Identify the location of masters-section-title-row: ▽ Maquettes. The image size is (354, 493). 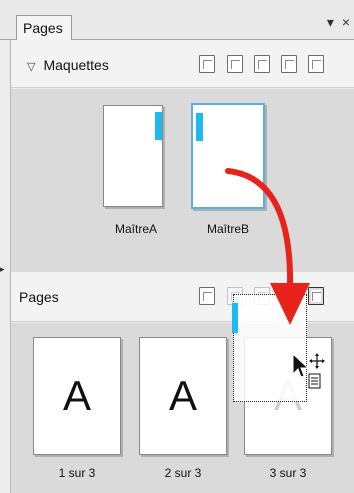
(68, 65).